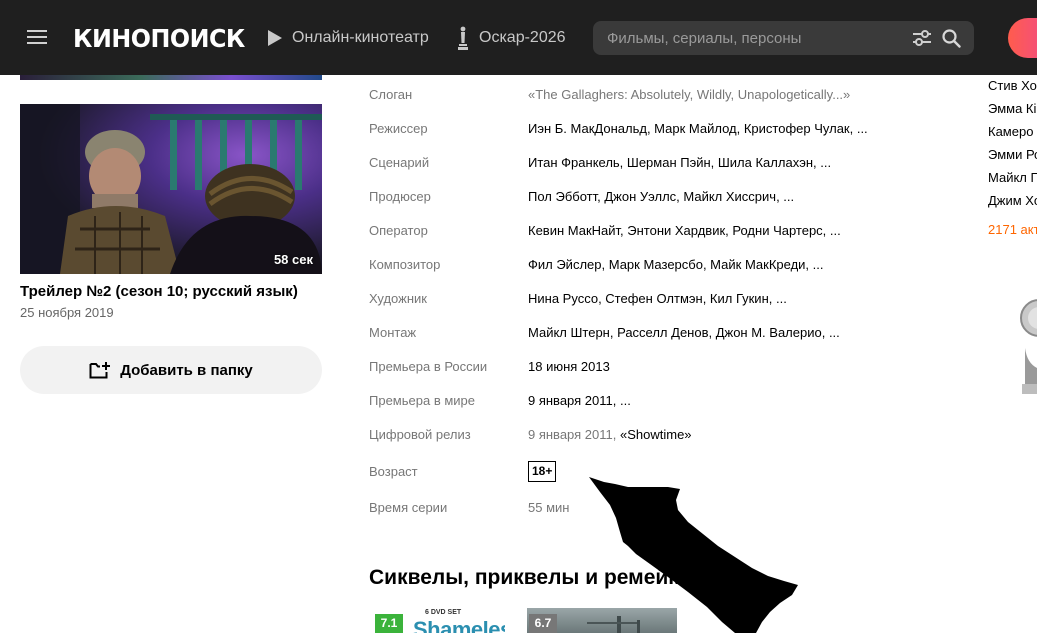 The height and width of the screenshot is (633, 1037). I want to click on info-label: Режиссер, so click(398, 128).